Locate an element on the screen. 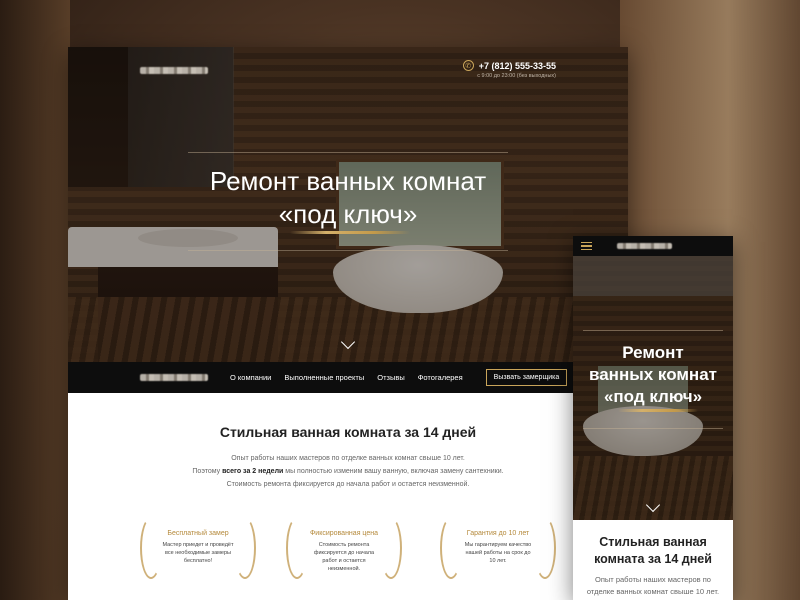 This screenshot has width=800, height=600. hero-title: Ремонт ванных комнат «под ключ» is located at coordinates (348, 198).